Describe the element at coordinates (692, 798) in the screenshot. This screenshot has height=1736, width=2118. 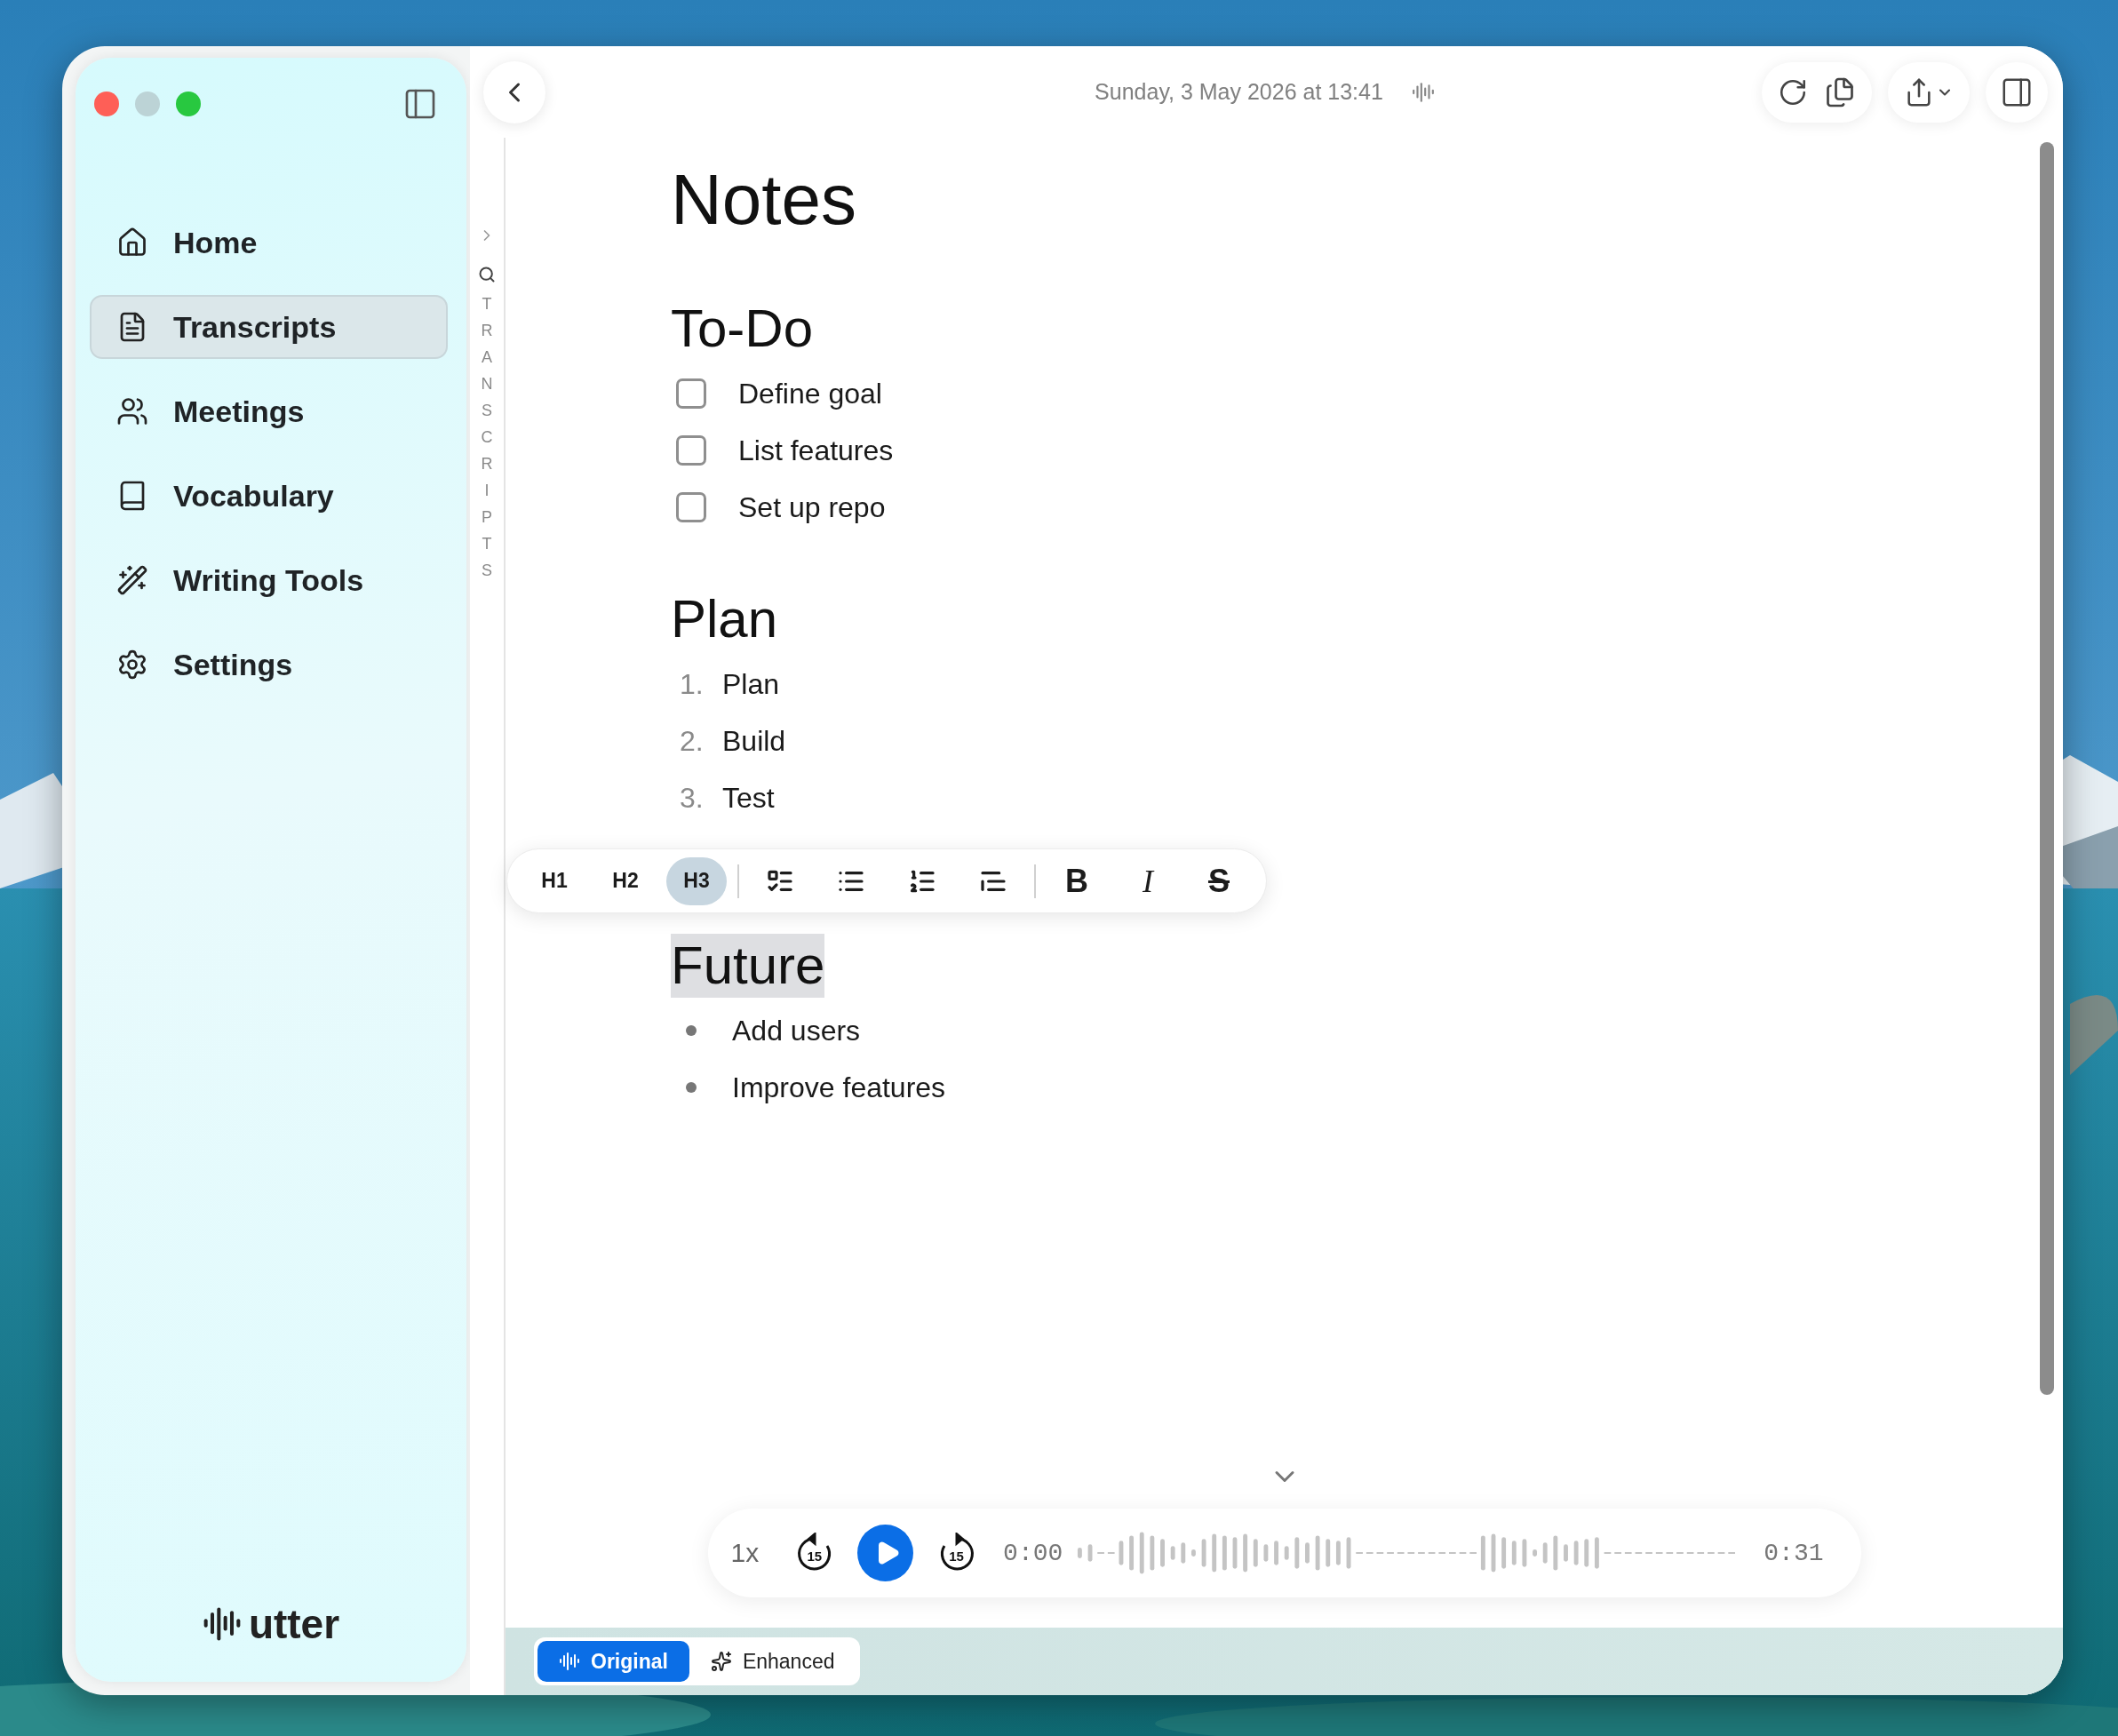
I see `list-number: 3.` at that location.